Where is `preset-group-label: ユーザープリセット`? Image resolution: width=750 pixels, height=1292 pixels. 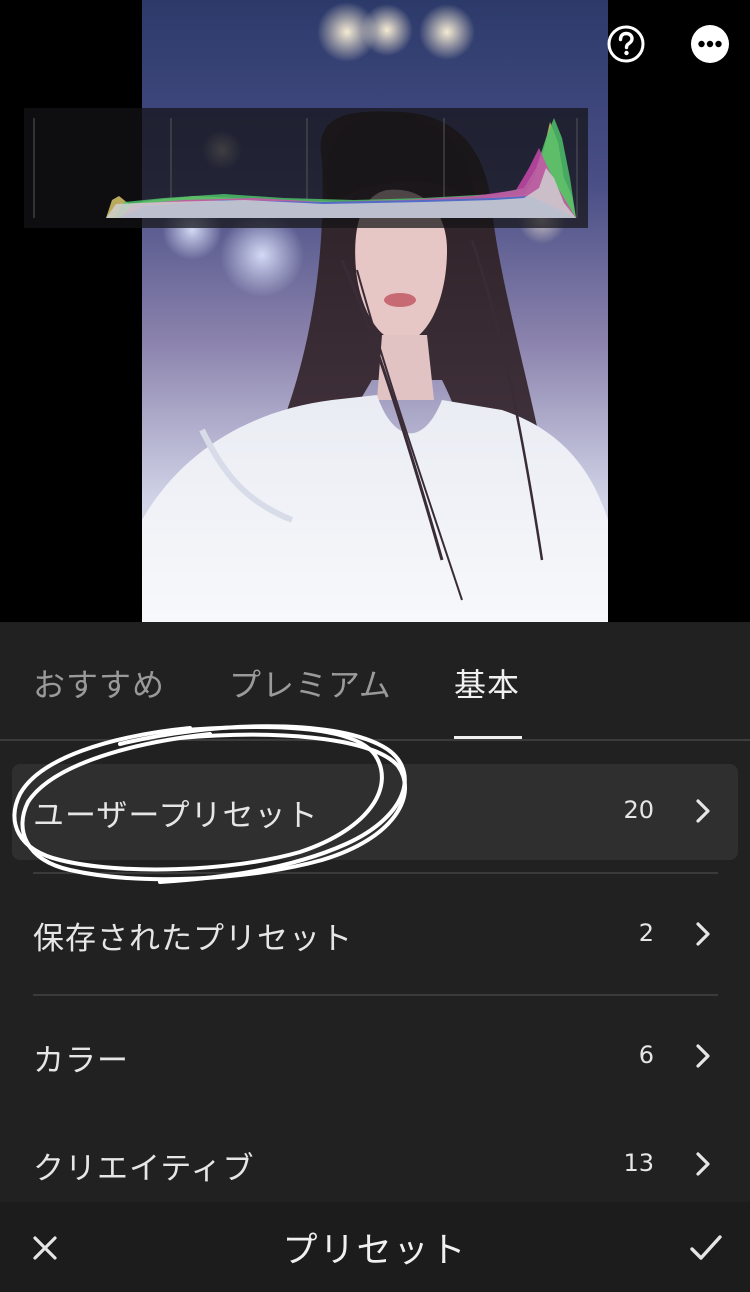 preset-group-label: ユーザープリセット is located at coordinates (176, 816).